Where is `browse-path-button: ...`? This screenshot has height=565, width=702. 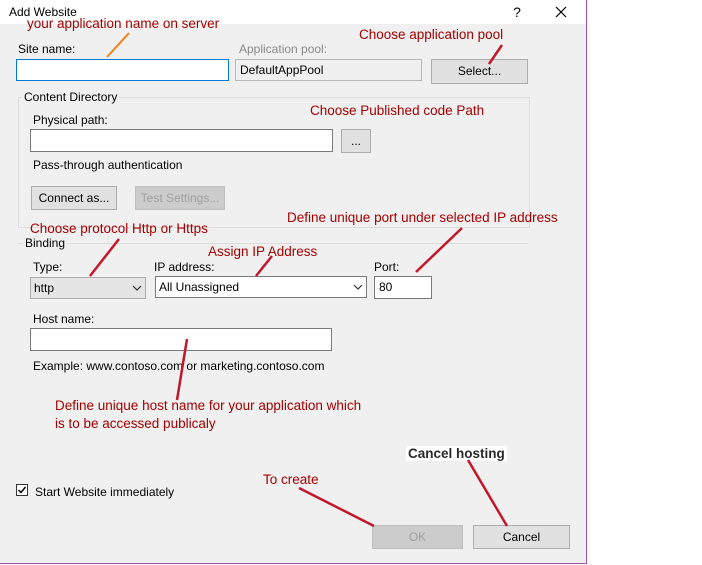 browse-path-button: ... is located at coordinates (356, 141).